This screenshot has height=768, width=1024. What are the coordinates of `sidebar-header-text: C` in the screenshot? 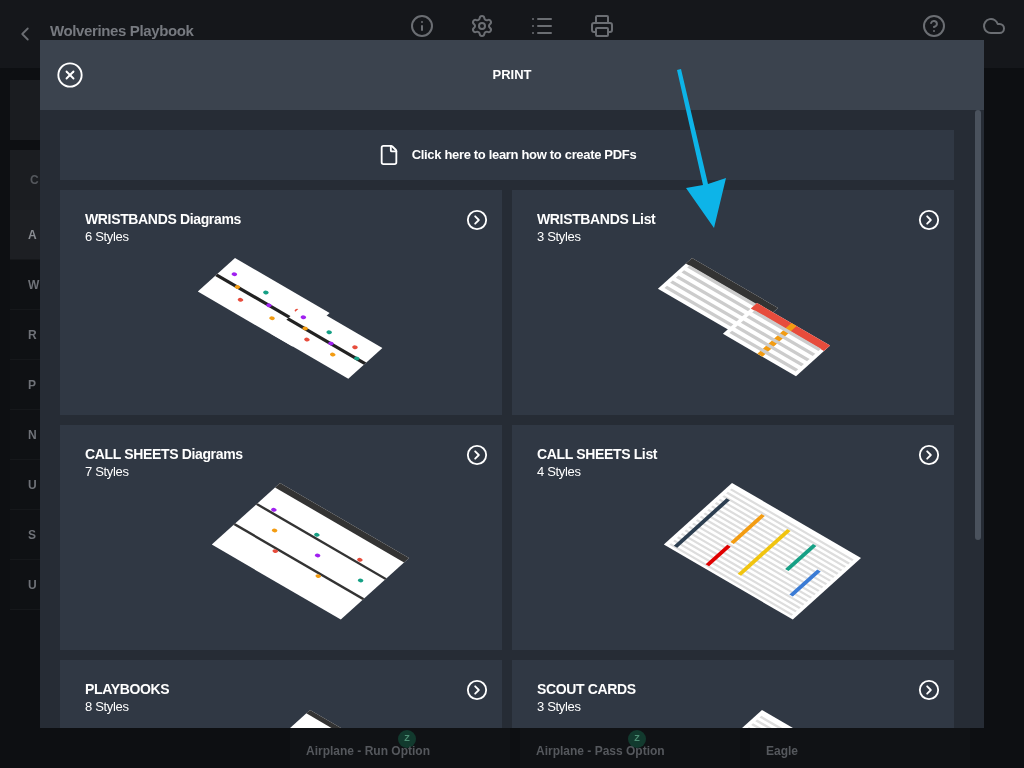 It's located at (34, 180).